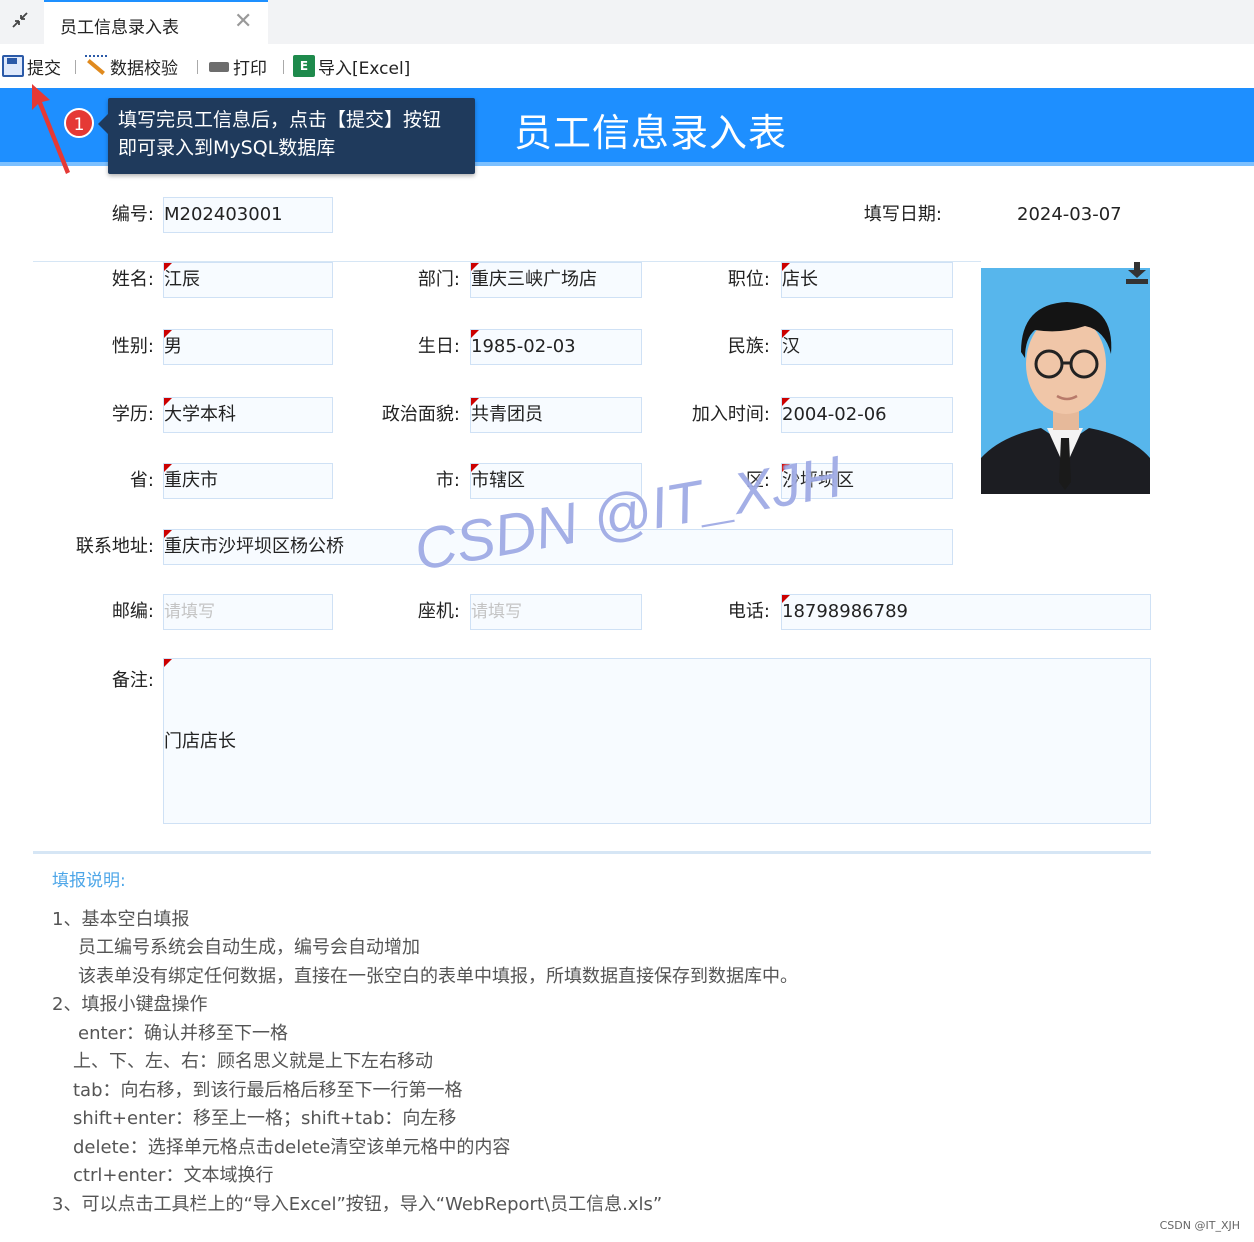 This screenshot has height=1242, width=1254. What do you see at coordinates (253, 1061) in the screenshot?
I see `note-line: 上、下、左、右：顾名思义就是上下左右移动` at bounding box center [253, 1061].